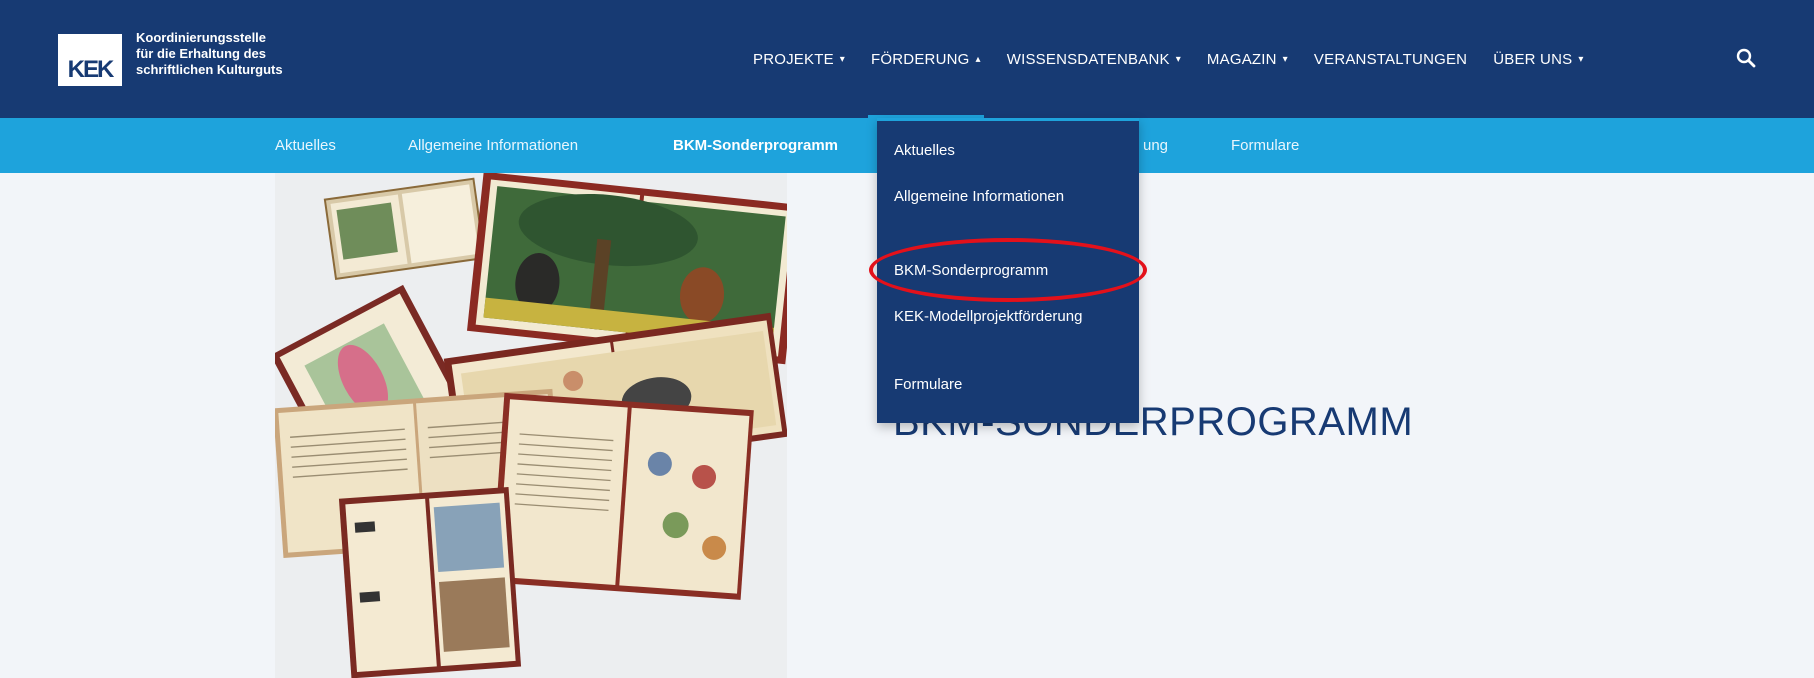  I want to click on nav-wissensdatenbank-label: WISSENSDATENBANK, so click(1088, 59).